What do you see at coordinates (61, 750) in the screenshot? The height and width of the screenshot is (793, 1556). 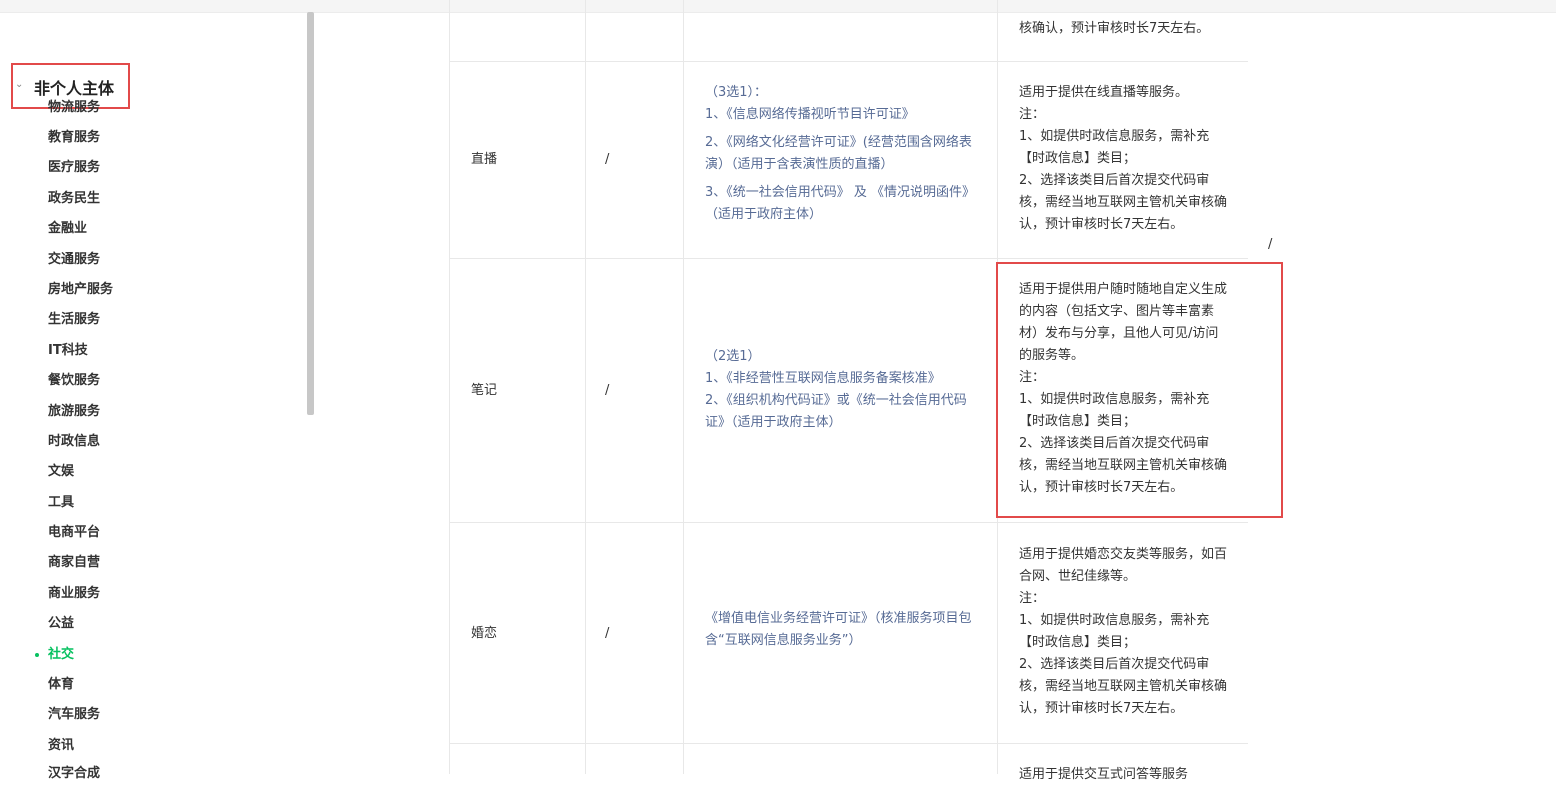 I see `sidebar-item-news: 资讯` at bounding box center [61, 750].